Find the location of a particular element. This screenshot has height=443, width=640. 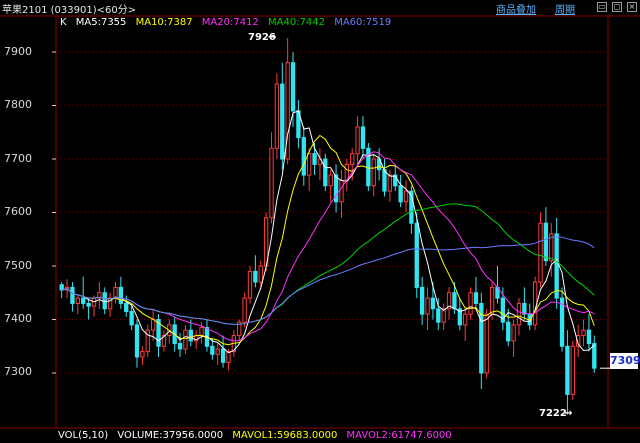

overlay-products-link: 商品叠加 is located at coordinates (516, 8).